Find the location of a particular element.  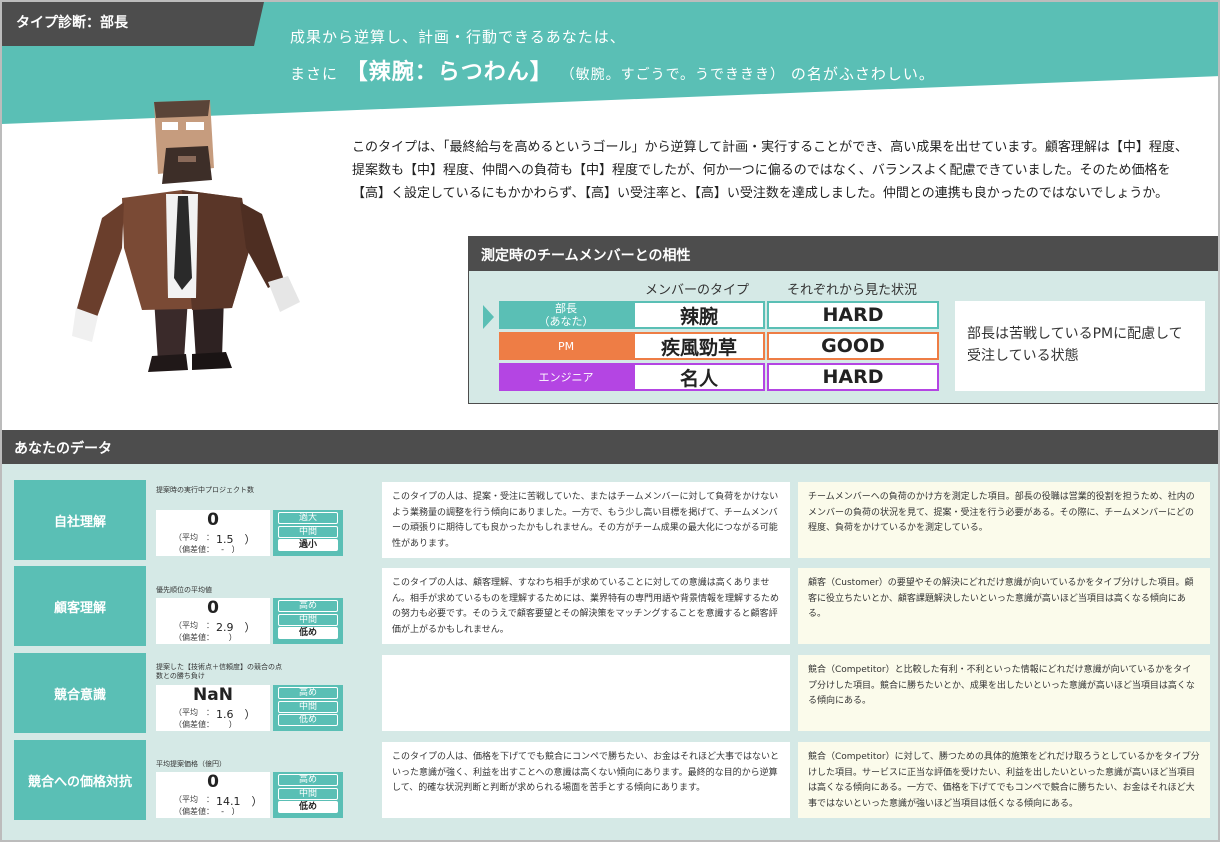

metric-label: 競合意識 is located at coordinates (80, 693).